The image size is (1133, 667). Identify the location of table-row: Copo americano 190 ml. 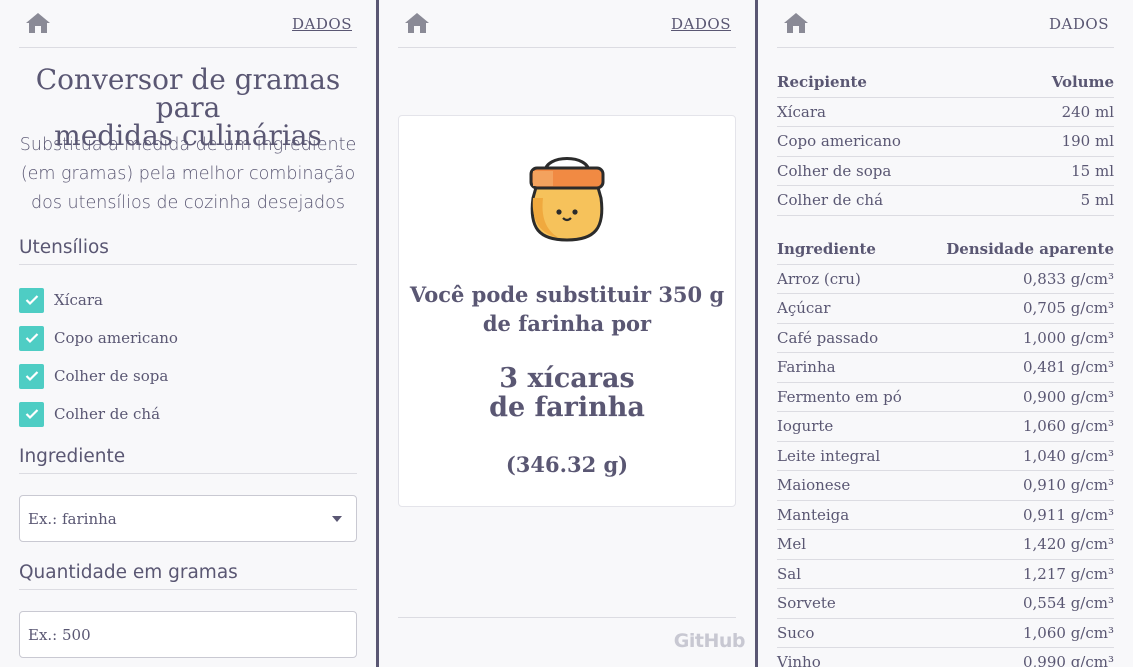
(945, 142).